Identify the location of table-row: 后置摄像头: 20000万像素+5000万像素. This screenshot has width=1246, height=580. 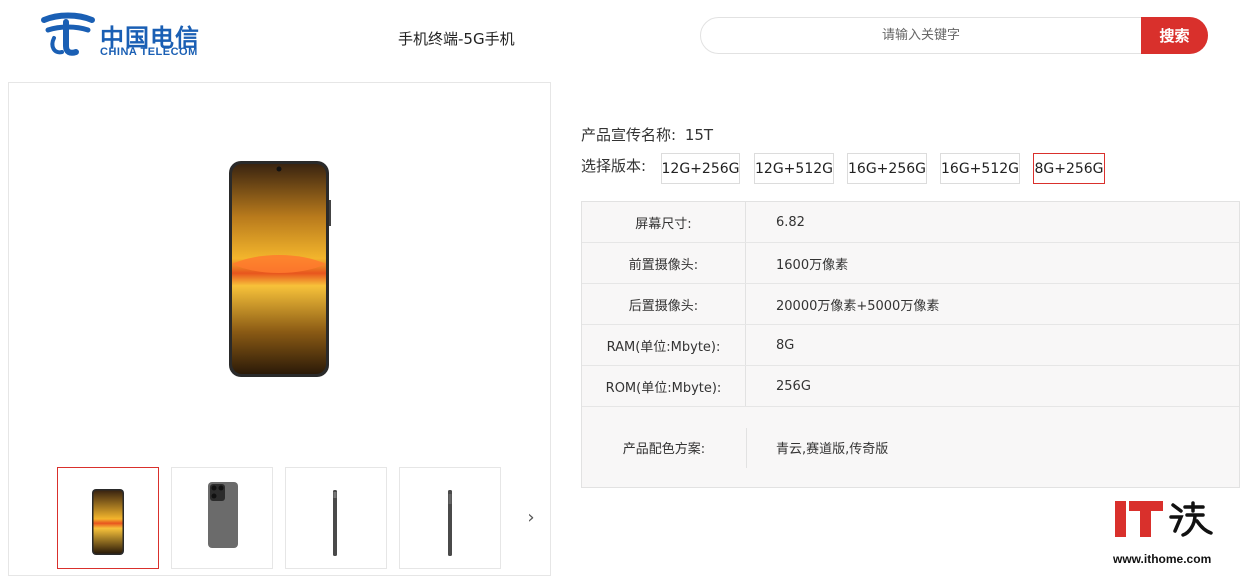
(910, 304).